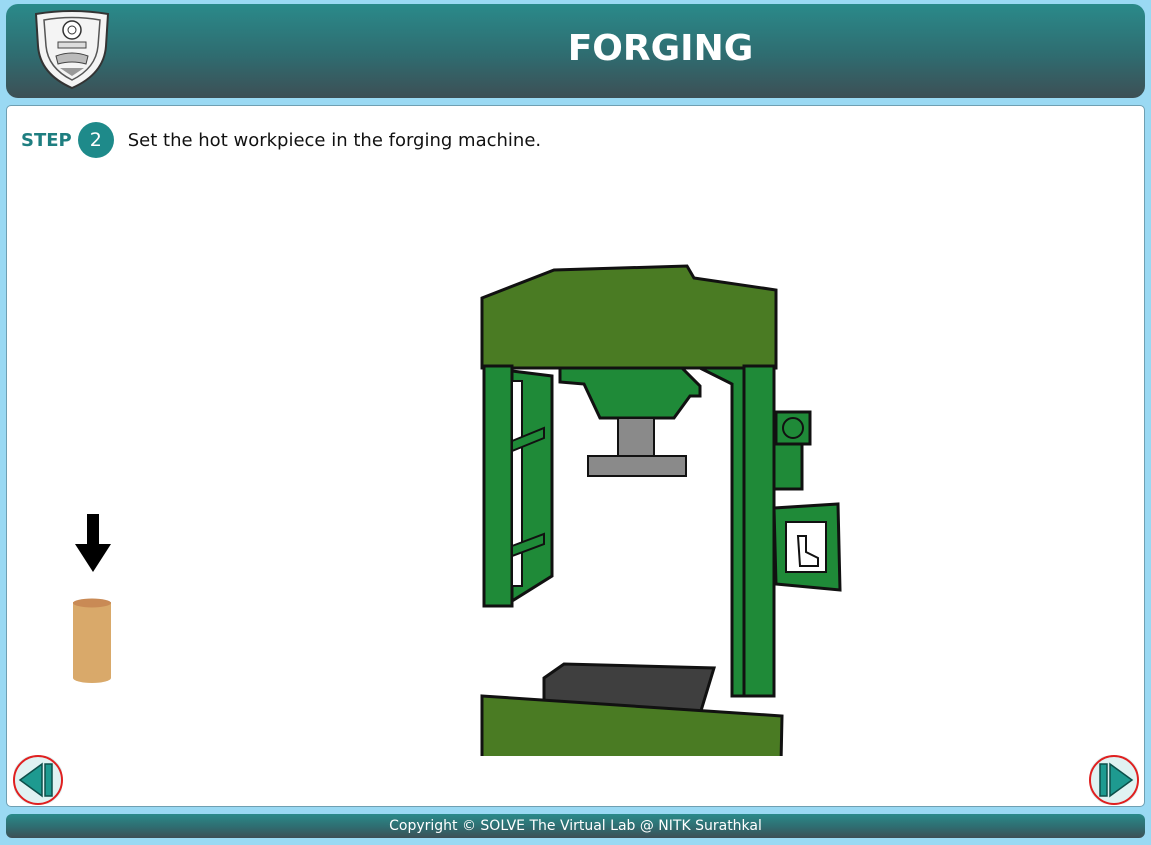 This screenshot has width=1151, height=845. I want to click on step-label: STEP, so click(46, 140).